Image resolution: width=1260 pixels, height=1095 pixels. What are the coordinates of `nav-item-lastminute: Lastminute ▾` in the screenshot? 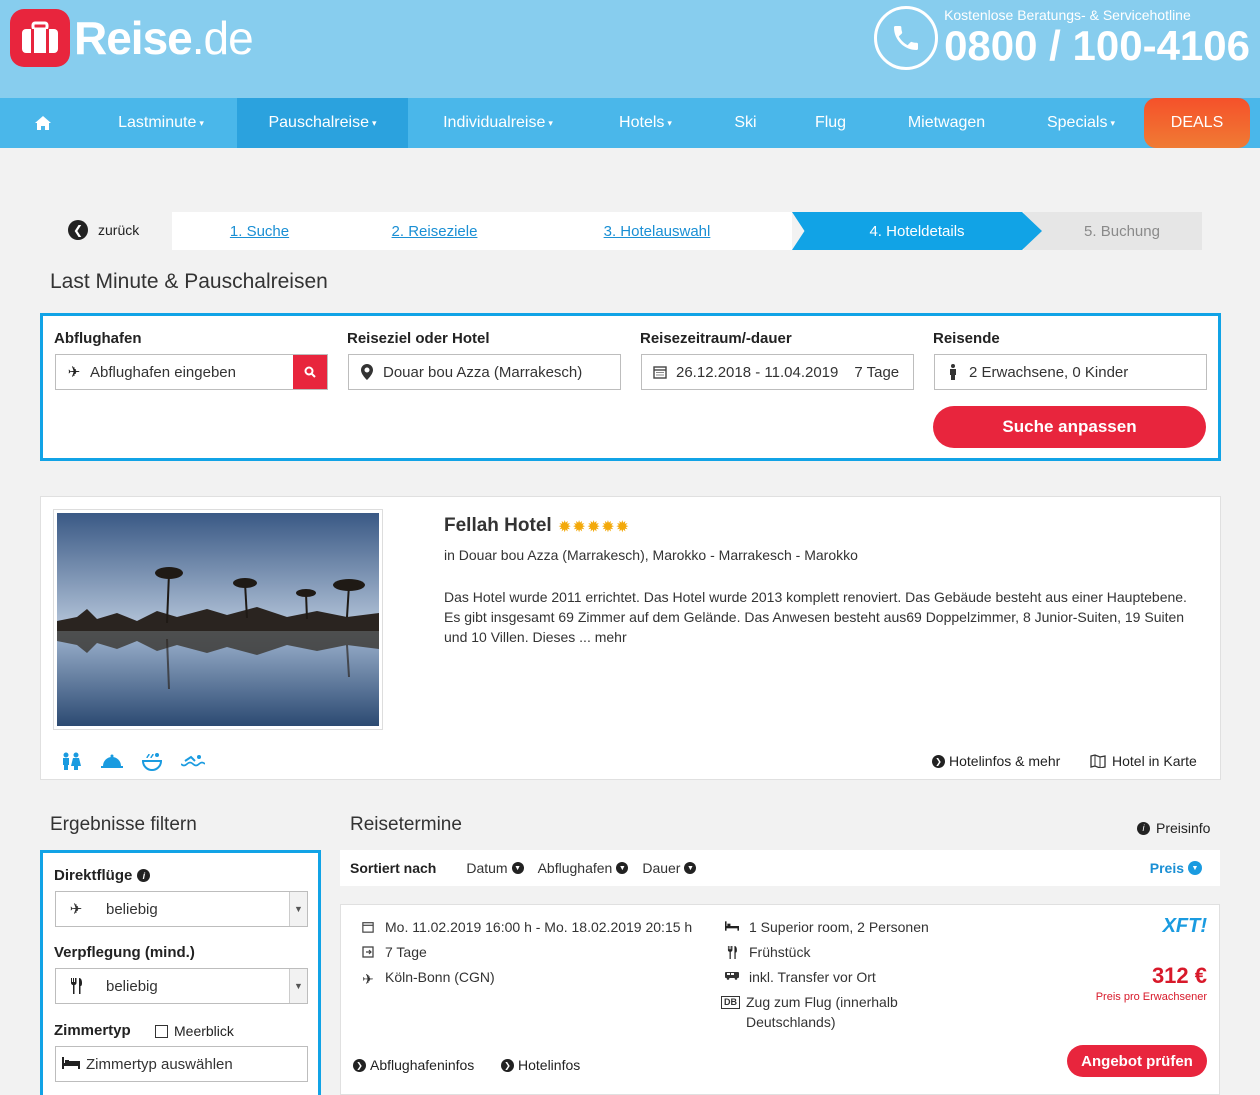 It's located at (161, 123).